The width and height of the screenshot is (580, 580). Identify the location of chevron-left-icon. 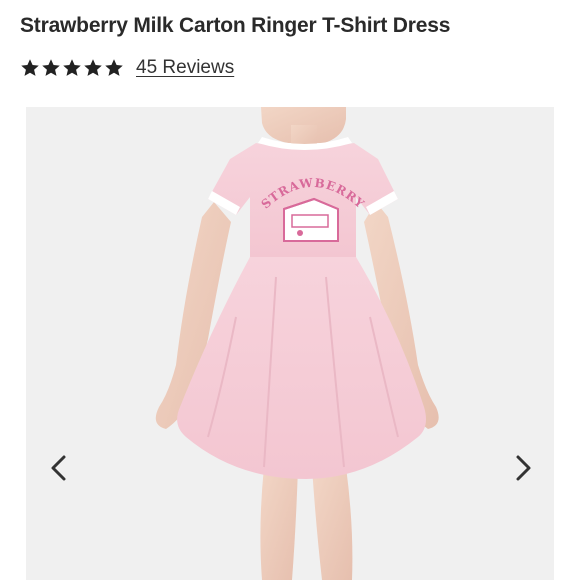
(58, 468).